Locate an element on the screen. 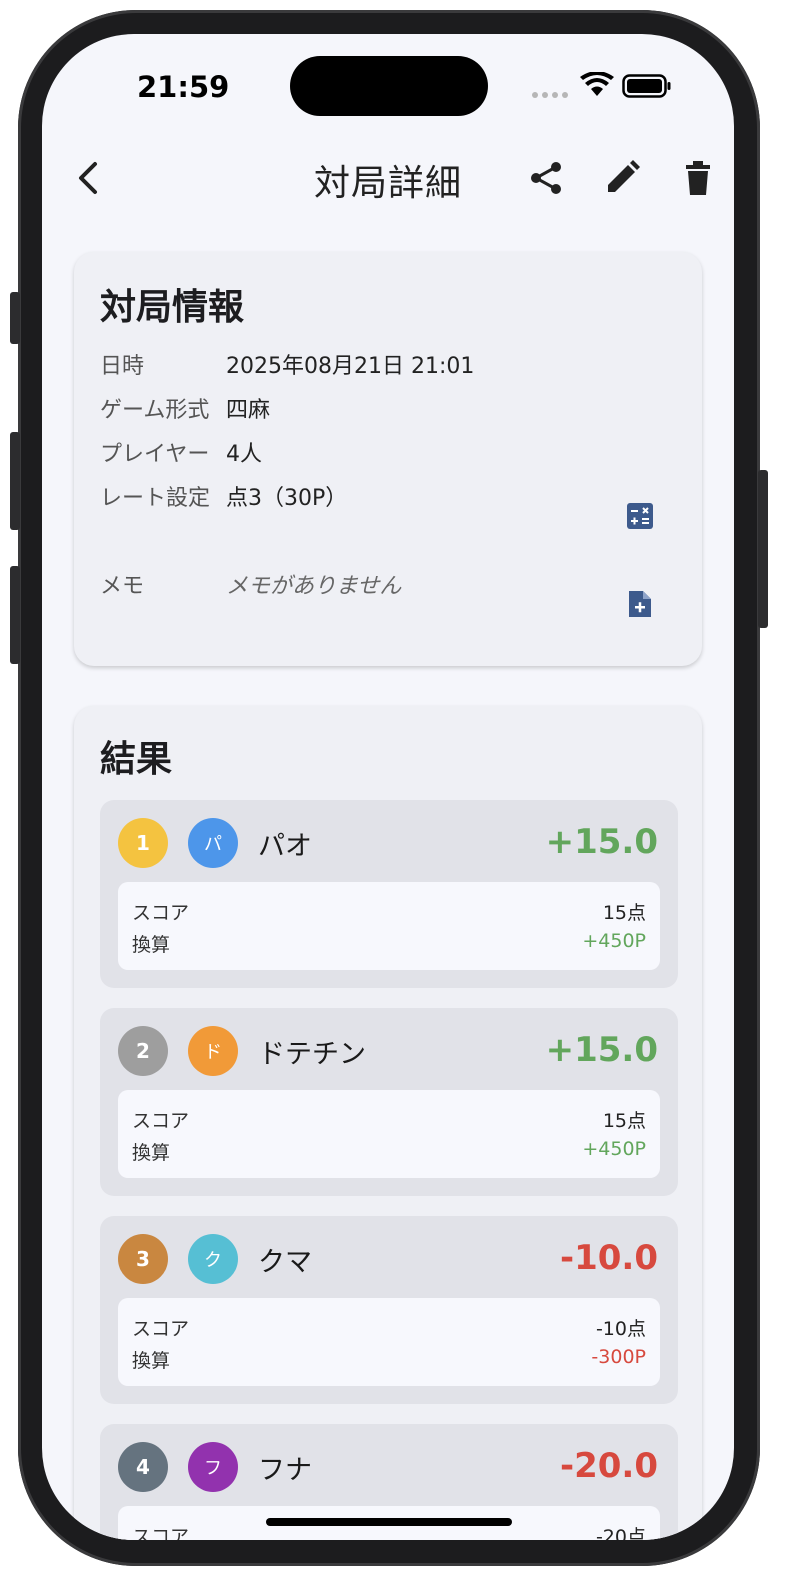 This screenshot has height=1586, width=786. players-label: プレイヤー is located at coordinates (155, 454).